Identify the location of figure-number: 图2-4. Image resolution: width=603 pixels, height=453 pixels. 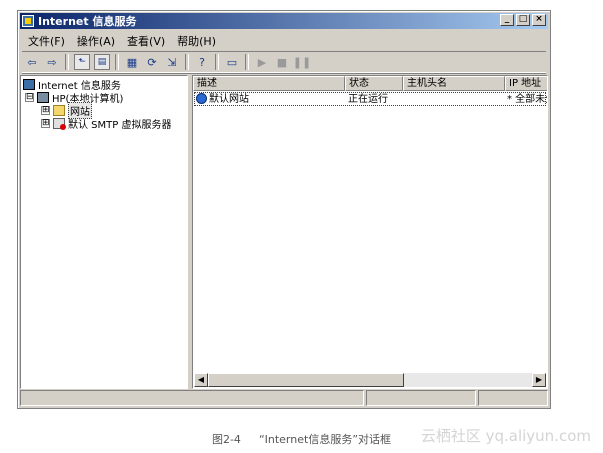
(226, 439).